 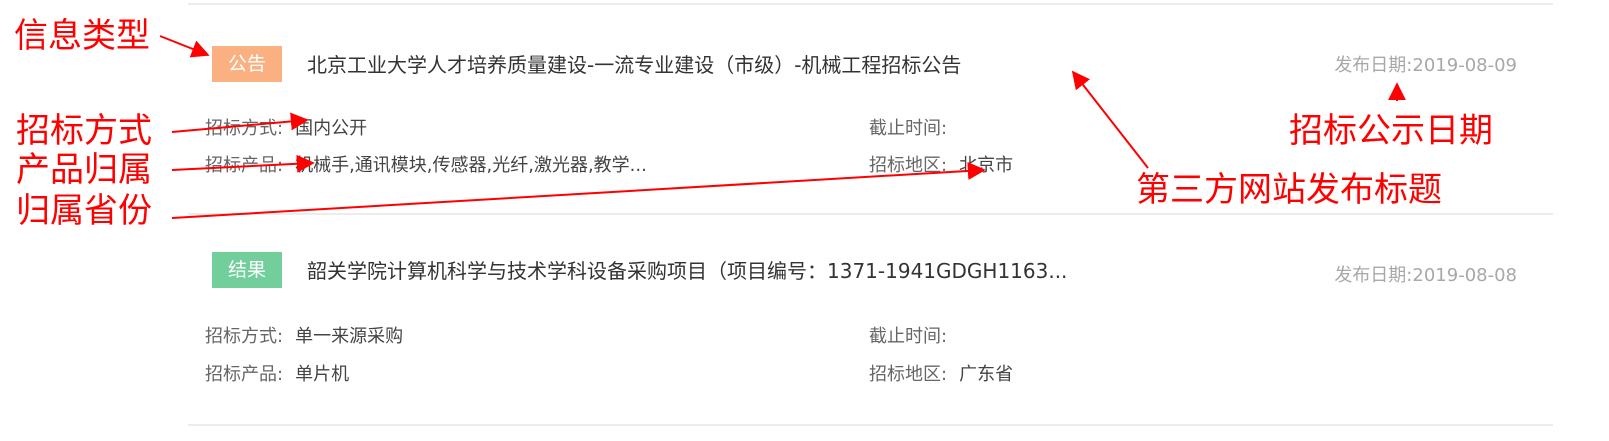 I want to click on arrow-product, so click(x=243, y=163).